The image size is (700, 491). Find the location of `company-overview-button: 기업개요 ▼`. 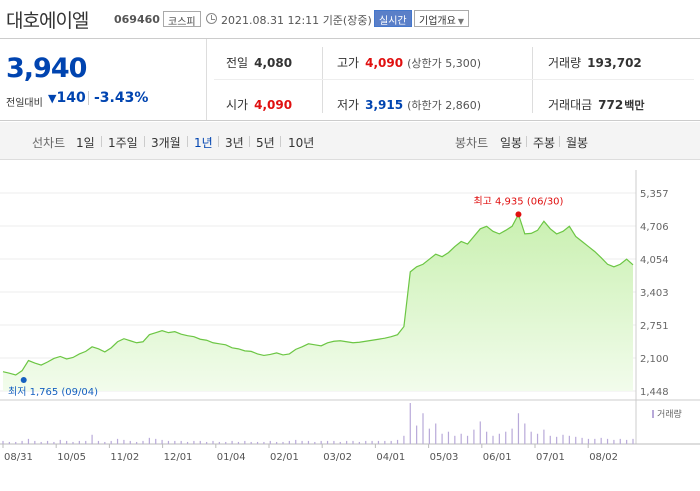

company-overview-button: 기업개요 ▼ is located at coordinates (441, 18).